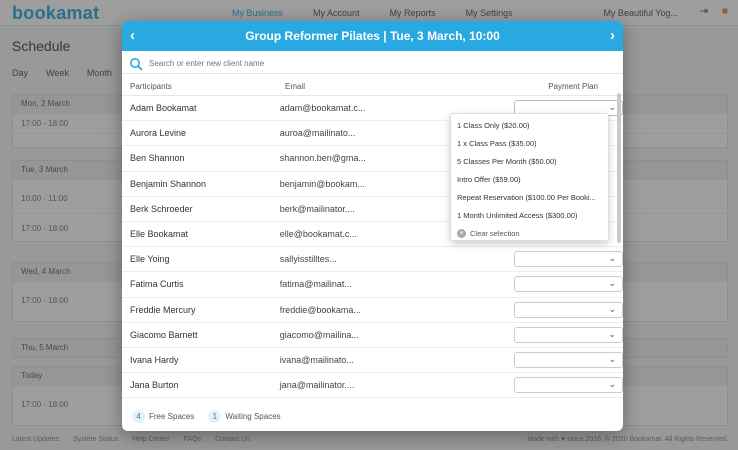  I want to click on email-column-header: Email, so click(295, 86).